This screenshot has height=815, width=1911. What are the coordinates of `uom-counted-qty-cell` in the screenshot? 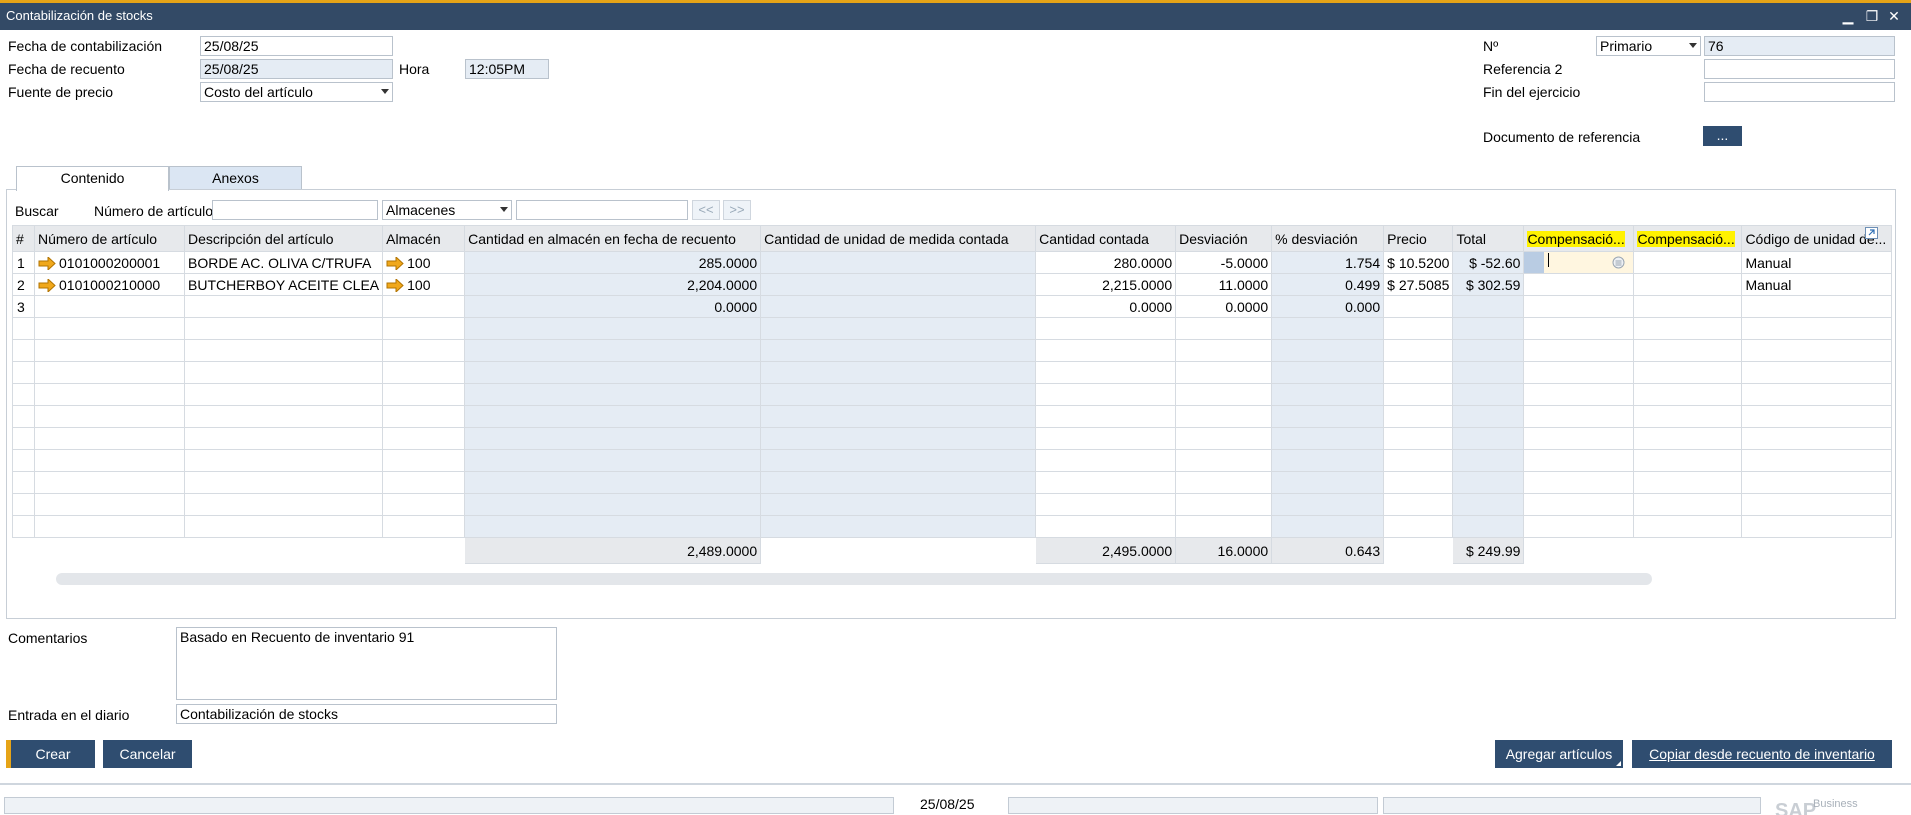 It's located at (898, 262).